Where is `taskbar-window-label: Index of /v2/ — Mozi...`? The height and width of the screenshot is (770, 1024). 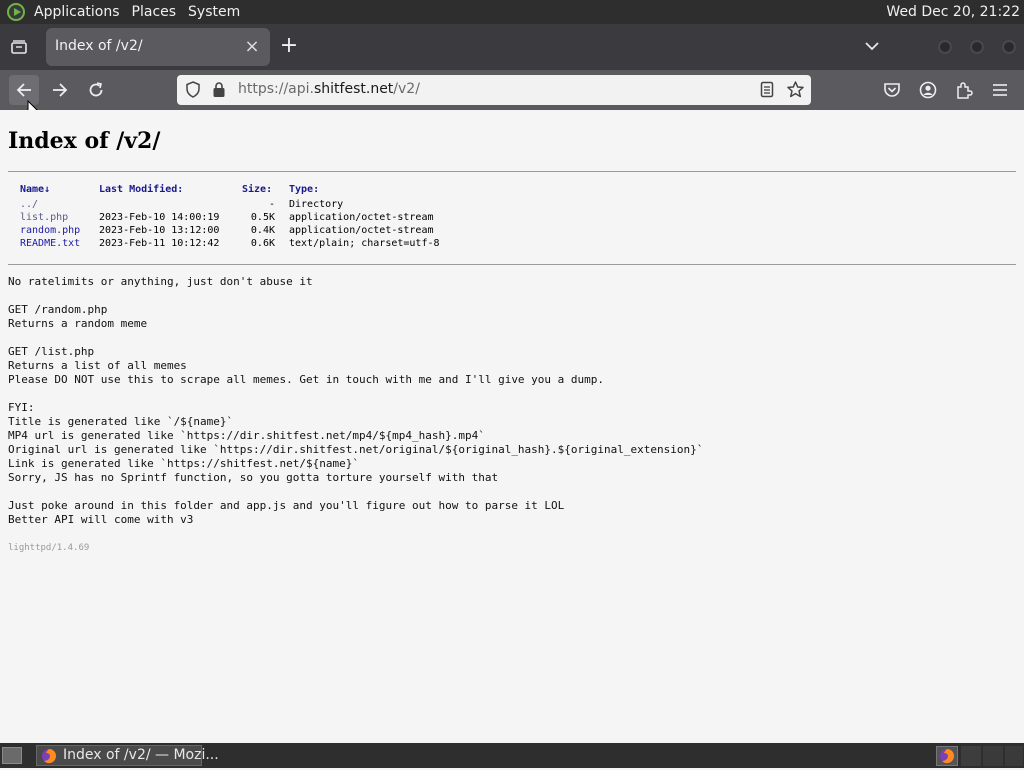 taskbar-window-label: Index of /v2/ — Mozi... is located at coordinates (141, 755).